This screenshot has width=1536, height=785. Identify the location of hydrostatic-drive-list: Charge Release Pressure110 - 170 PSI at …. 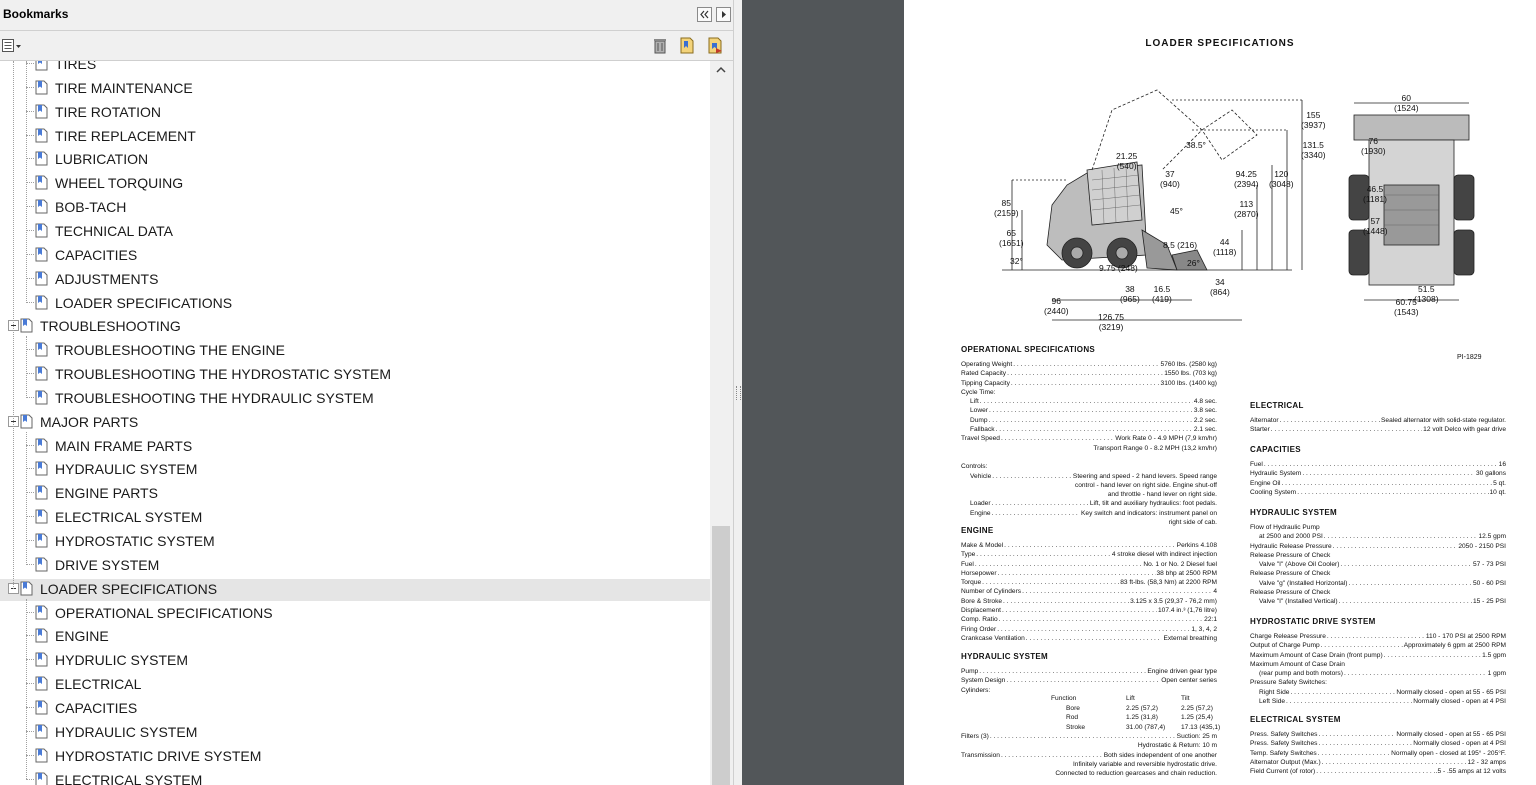
(1378, 669).